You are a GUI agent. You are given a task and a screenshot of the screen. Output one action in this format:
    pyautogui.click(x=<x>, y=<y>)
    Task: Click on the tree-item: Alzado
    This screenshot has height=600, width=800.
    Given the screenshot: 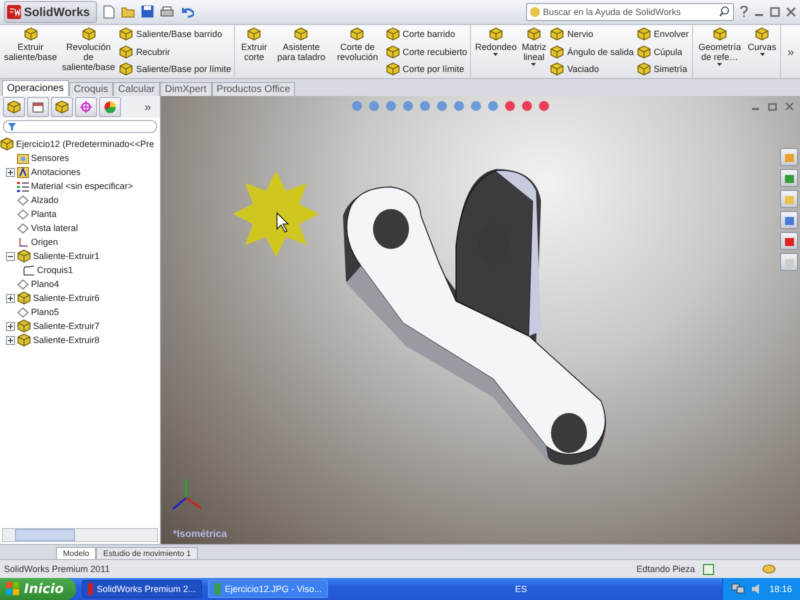 What is the action you would take?
    pyautogui.click(x=83, y=200)
    